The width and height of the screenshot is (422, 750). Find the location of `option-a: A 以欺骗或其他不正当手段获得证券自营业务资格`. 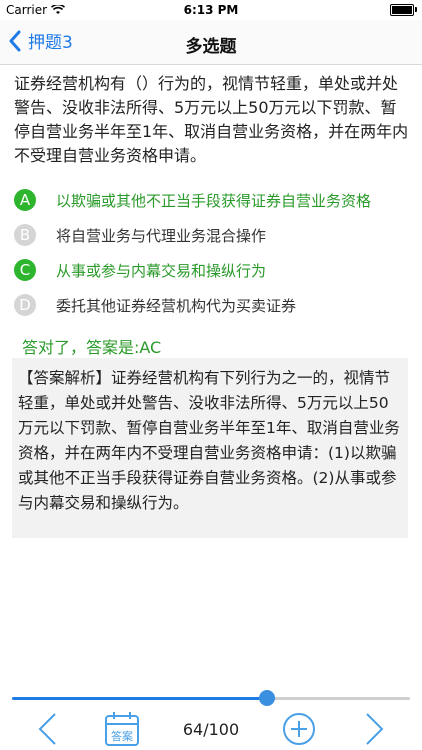

option-a: A 以欺骗或其他不正当手段获得证券自营业务资格 is located at coordinates (212, 200).